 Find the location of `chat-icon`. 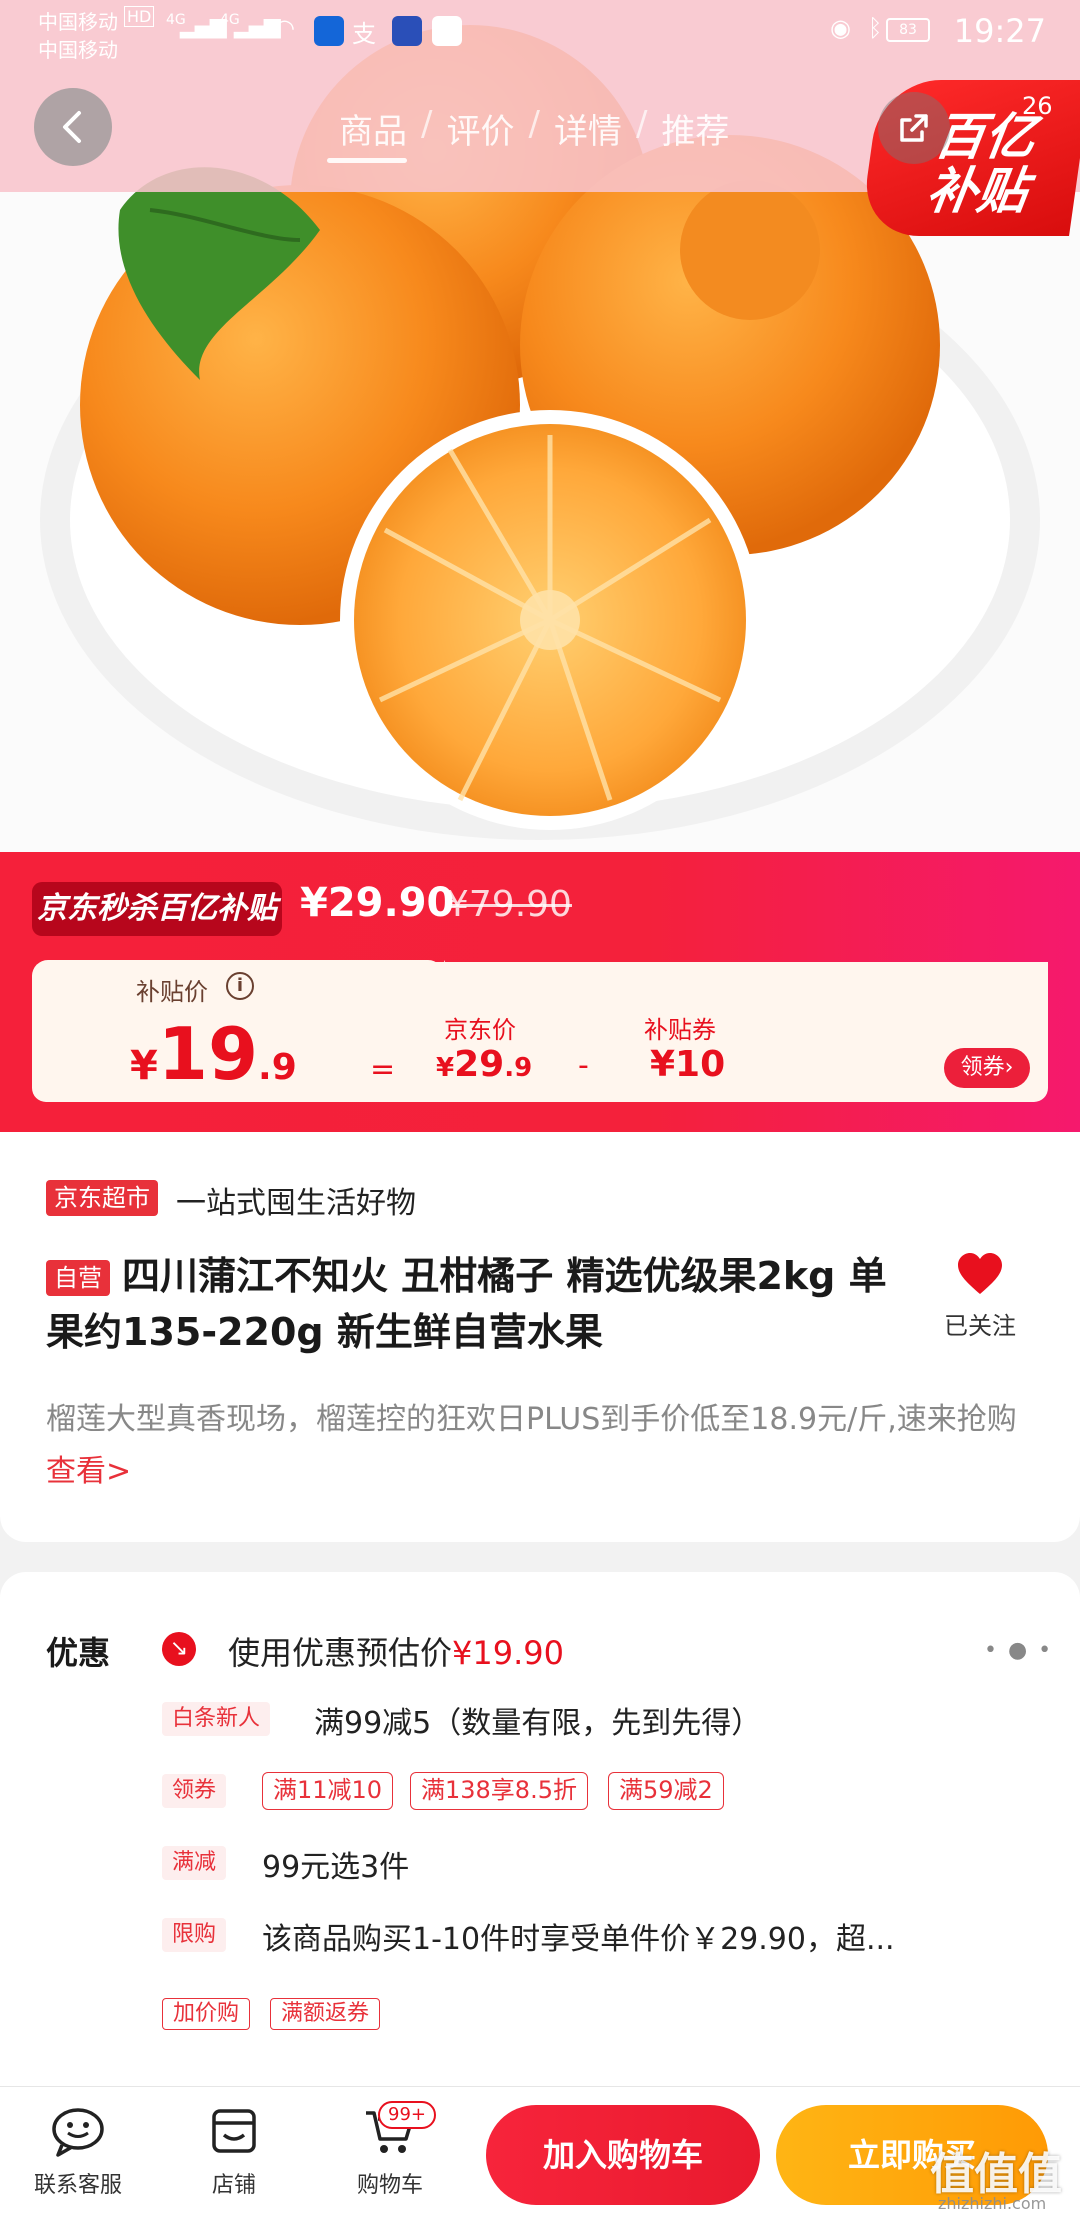

chat-icon is located at coordinates (78, 2132).